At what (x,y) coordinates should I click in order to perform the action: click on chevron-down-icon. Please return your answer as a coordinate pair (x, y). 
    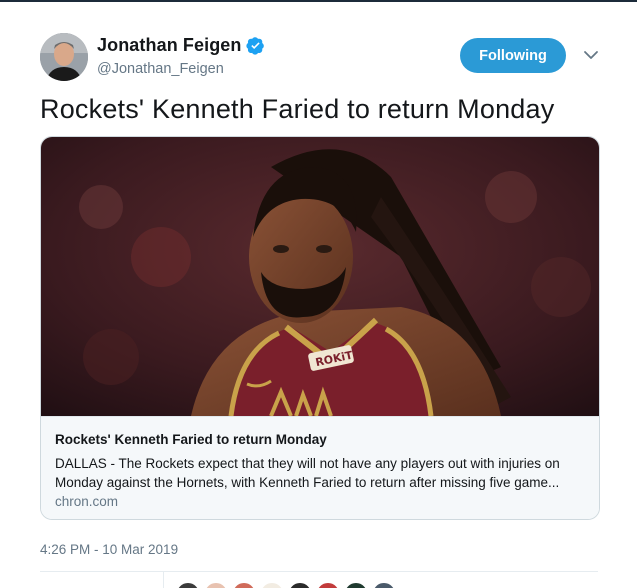
    Looking at the image, I should click on (591, 55).